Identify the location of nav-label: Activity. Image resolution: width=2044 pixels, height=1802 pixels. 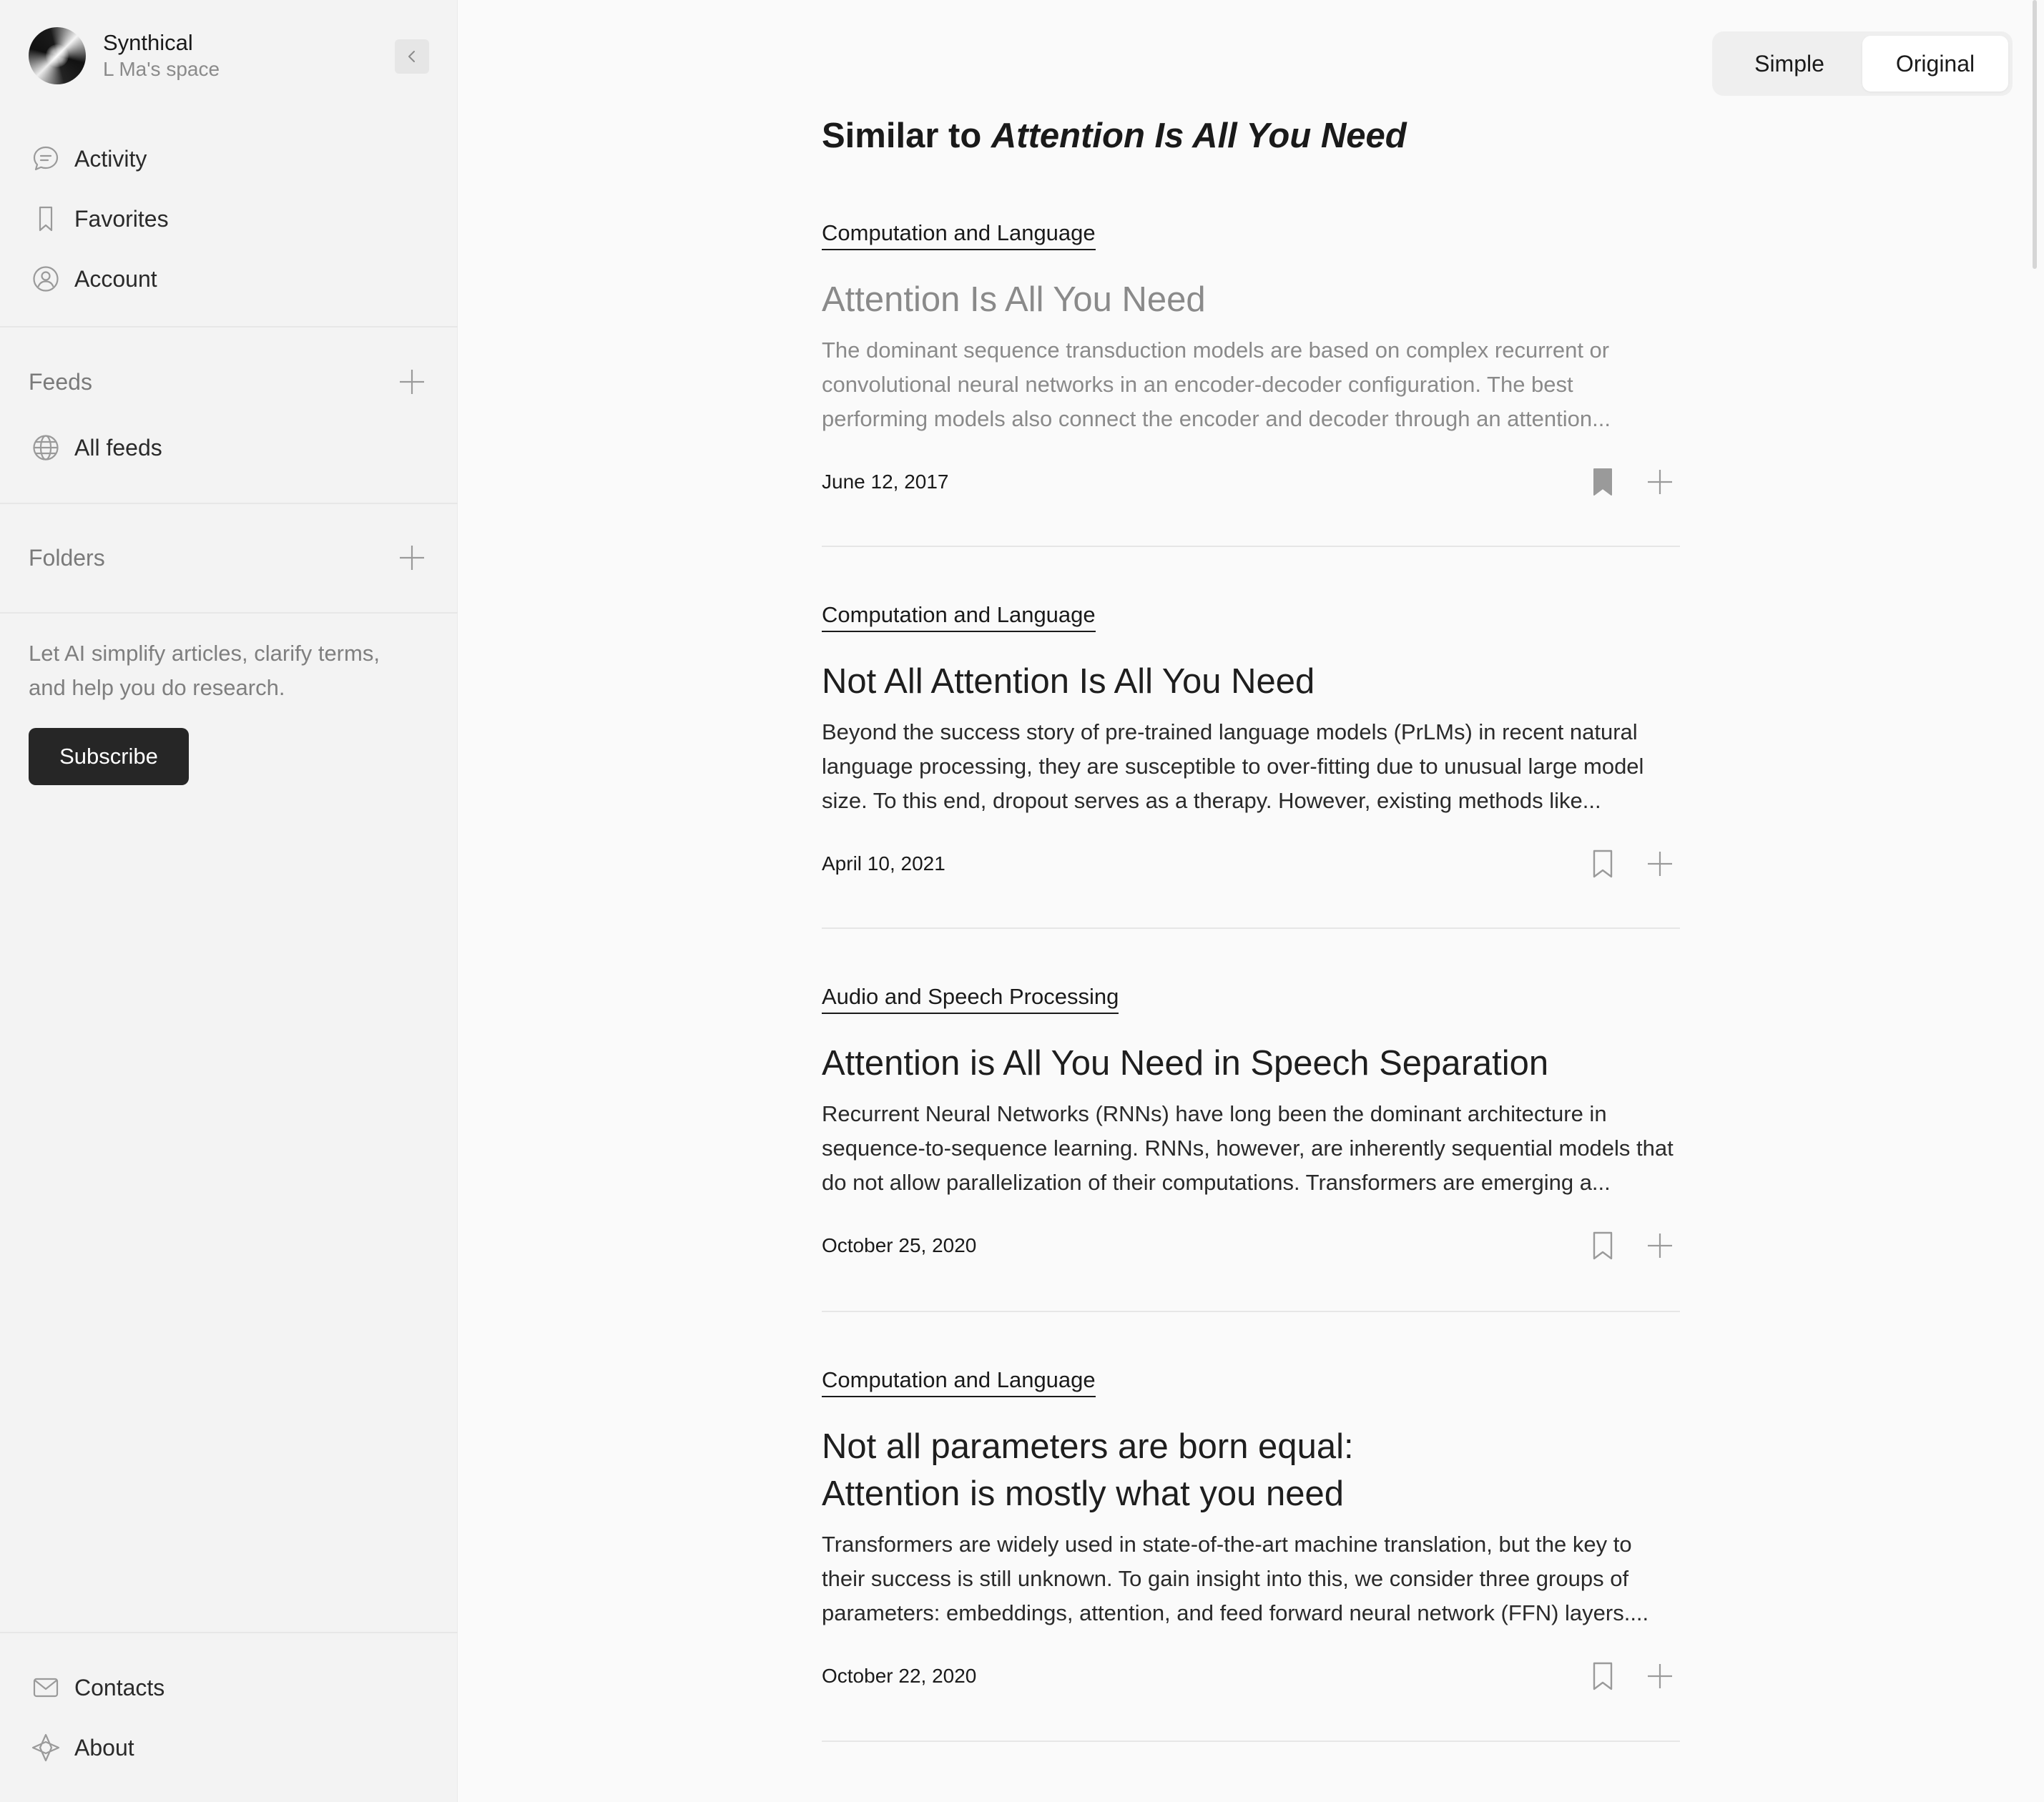
(110, 158).